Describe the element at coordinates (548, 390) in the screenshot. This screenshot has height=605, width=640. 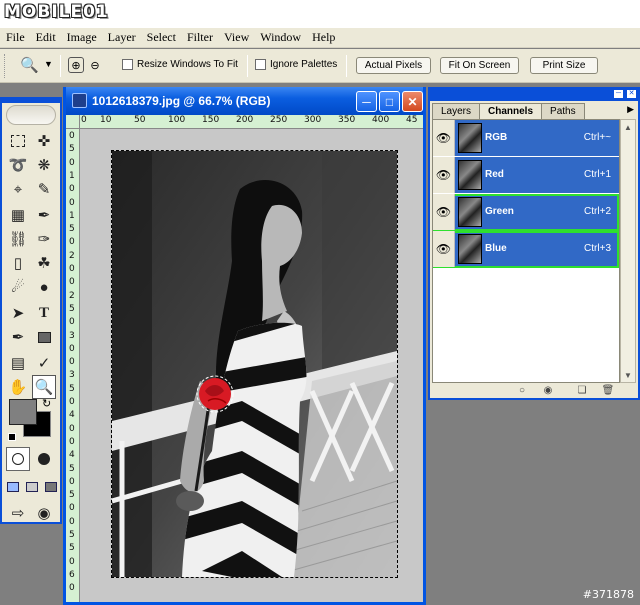
I see `save-selection-channel-icon: ◉` at that location.